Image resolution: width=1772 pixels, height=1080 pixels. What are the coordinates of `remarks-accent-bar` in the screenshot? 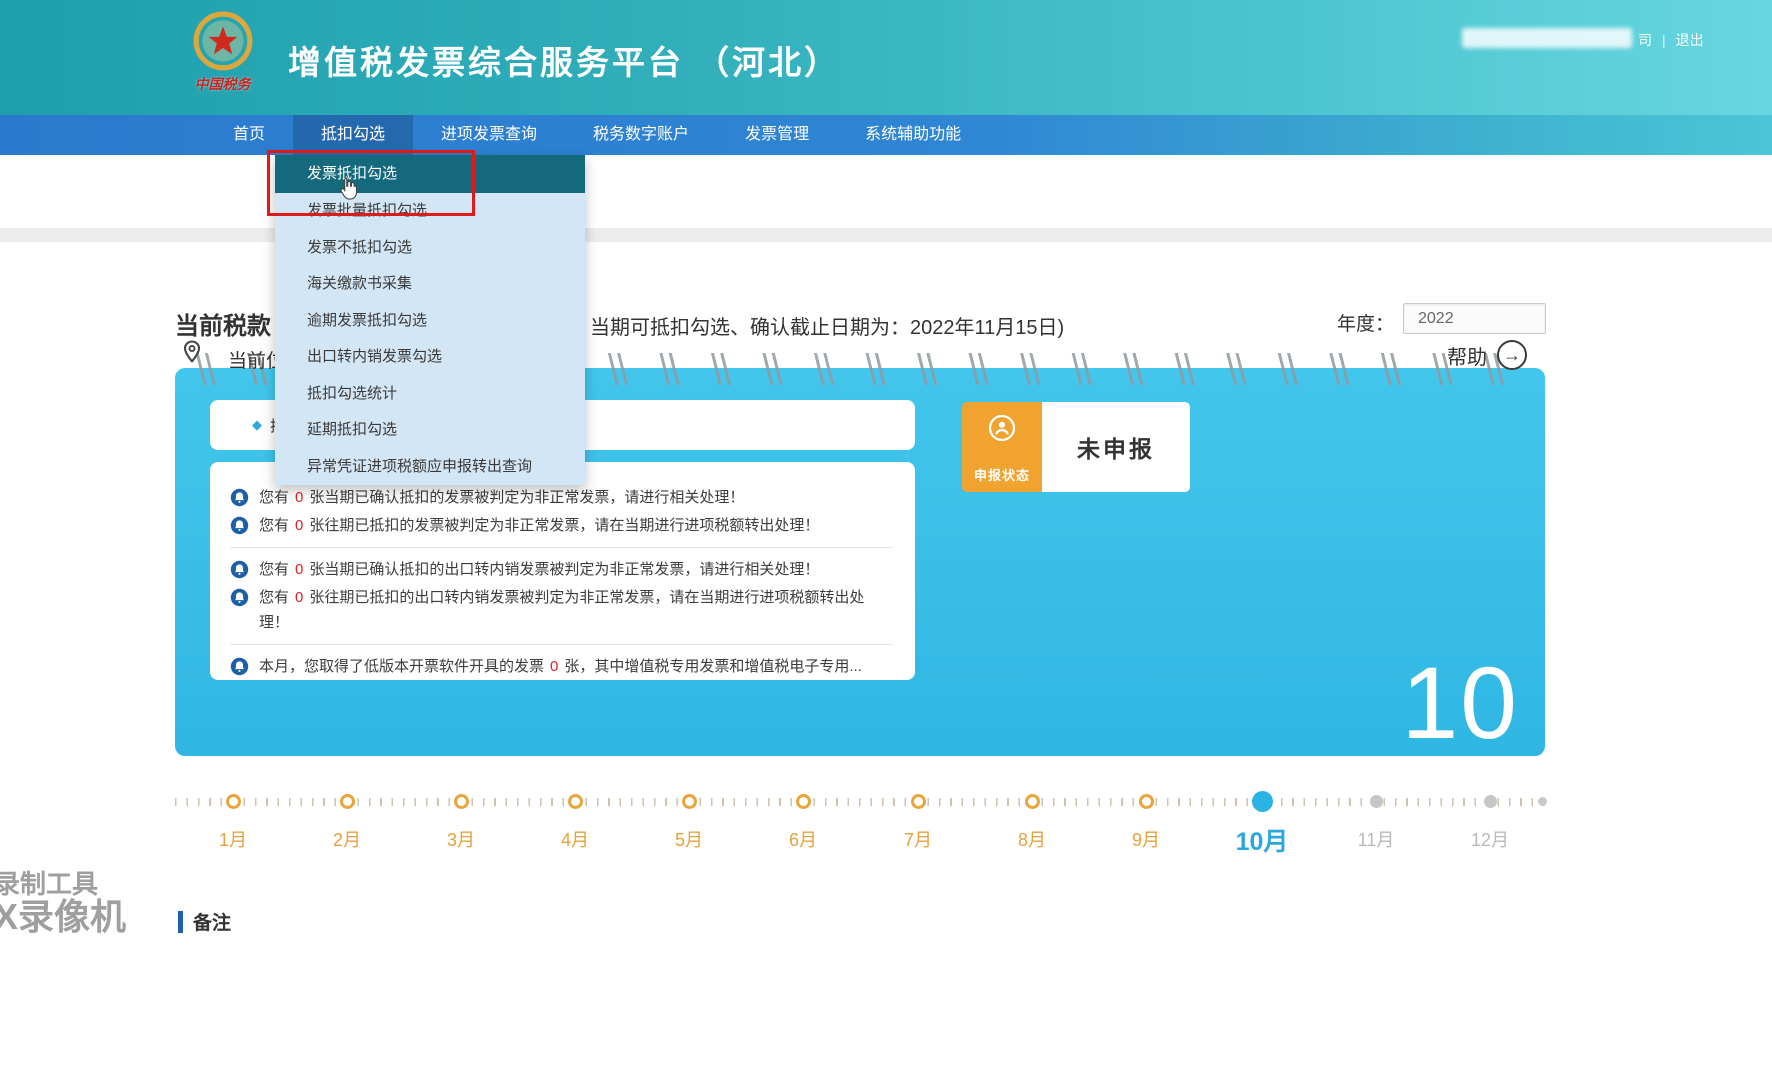 It's located at (180, 921).